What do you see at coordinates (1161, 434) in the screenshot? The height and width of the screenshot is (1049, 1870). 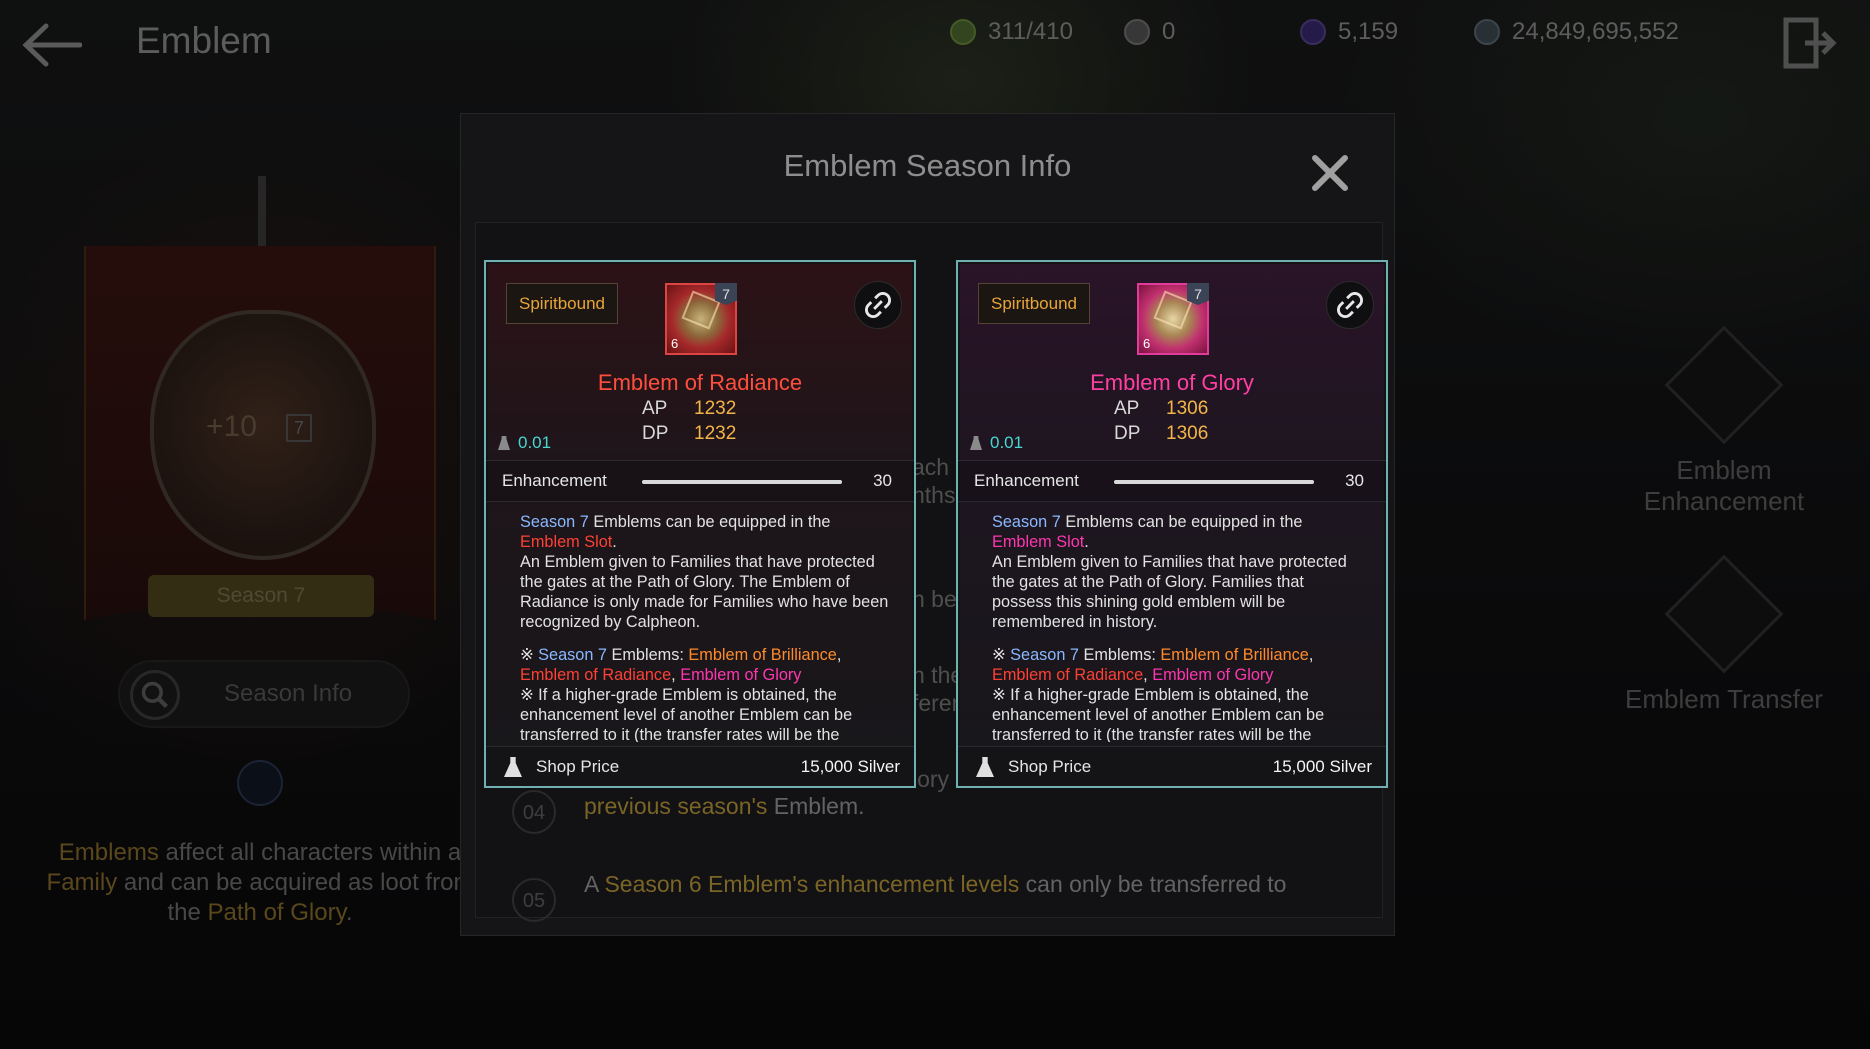 I see `dp-stat: DP 1306` at bounding box center [1161, 434].